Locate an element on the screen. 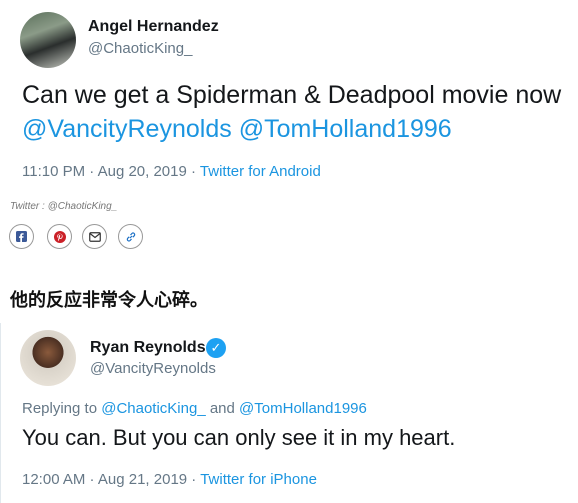 Image resolution: width=578 pixels, height=503 pixels. pinterest-share-button is located at coordinates (59, 236).